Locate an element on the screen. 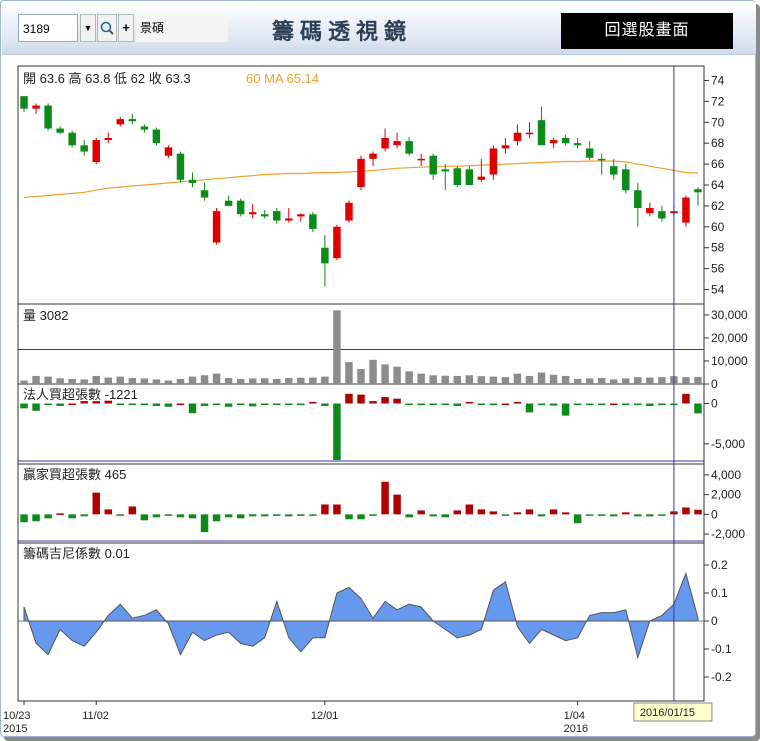 The height and width of the screenshot is (741, 760). gini-tick-label-4: -0.2 is located at coordinates (721, 677).